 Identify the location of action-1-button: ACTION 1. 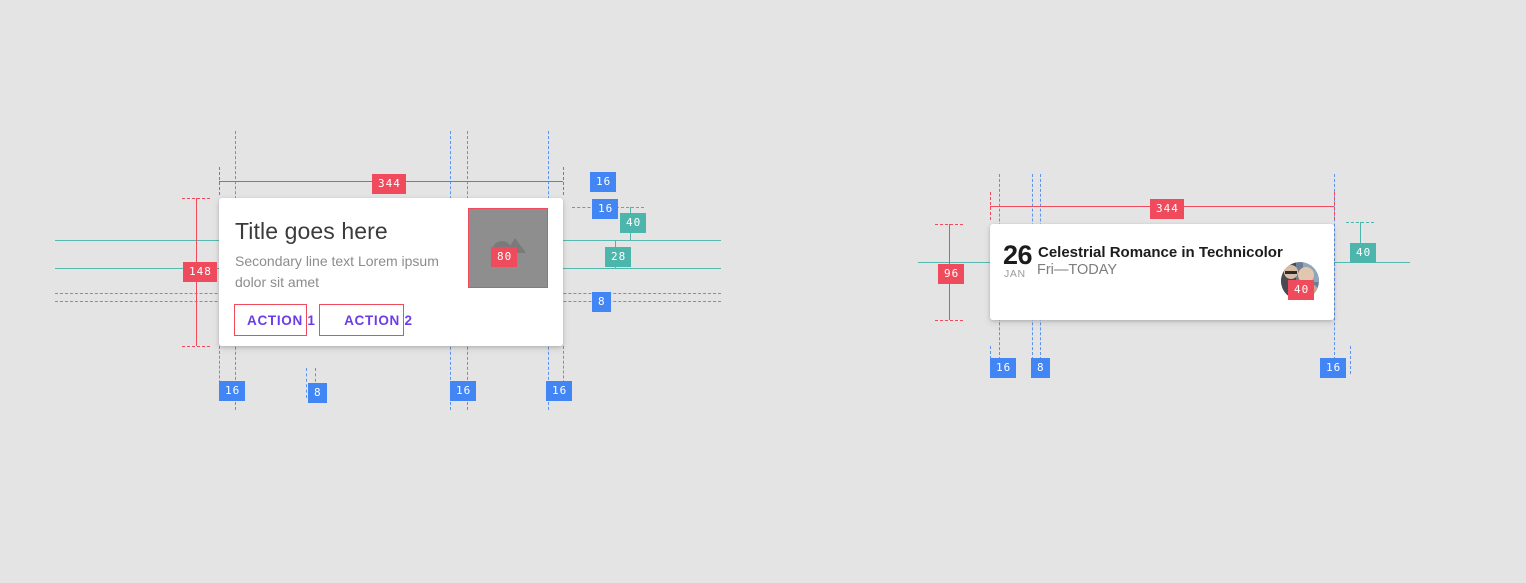
(281, 320).